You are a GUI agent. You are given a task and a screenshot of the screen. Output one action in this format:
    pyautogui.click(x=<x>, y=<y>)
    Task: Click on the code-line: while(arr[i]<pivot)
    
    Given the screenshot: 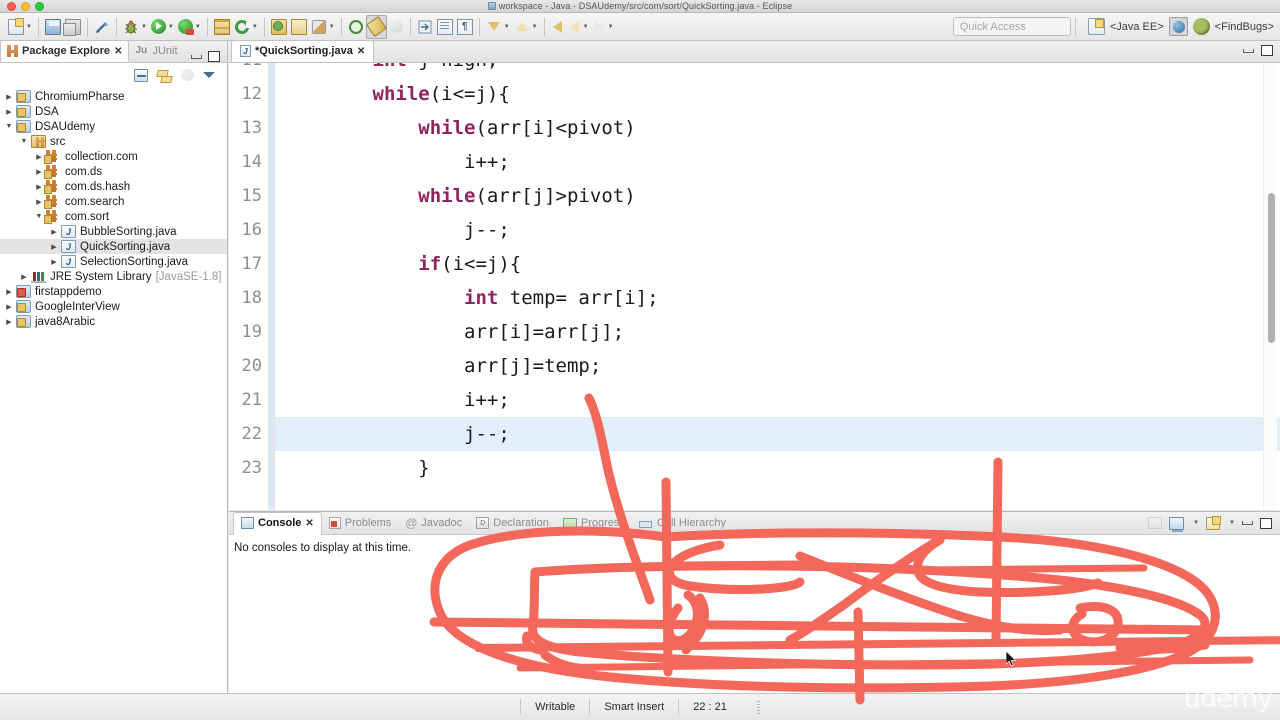 What is the action you would take?
    pyautogui.click(x=777, y=128)
    